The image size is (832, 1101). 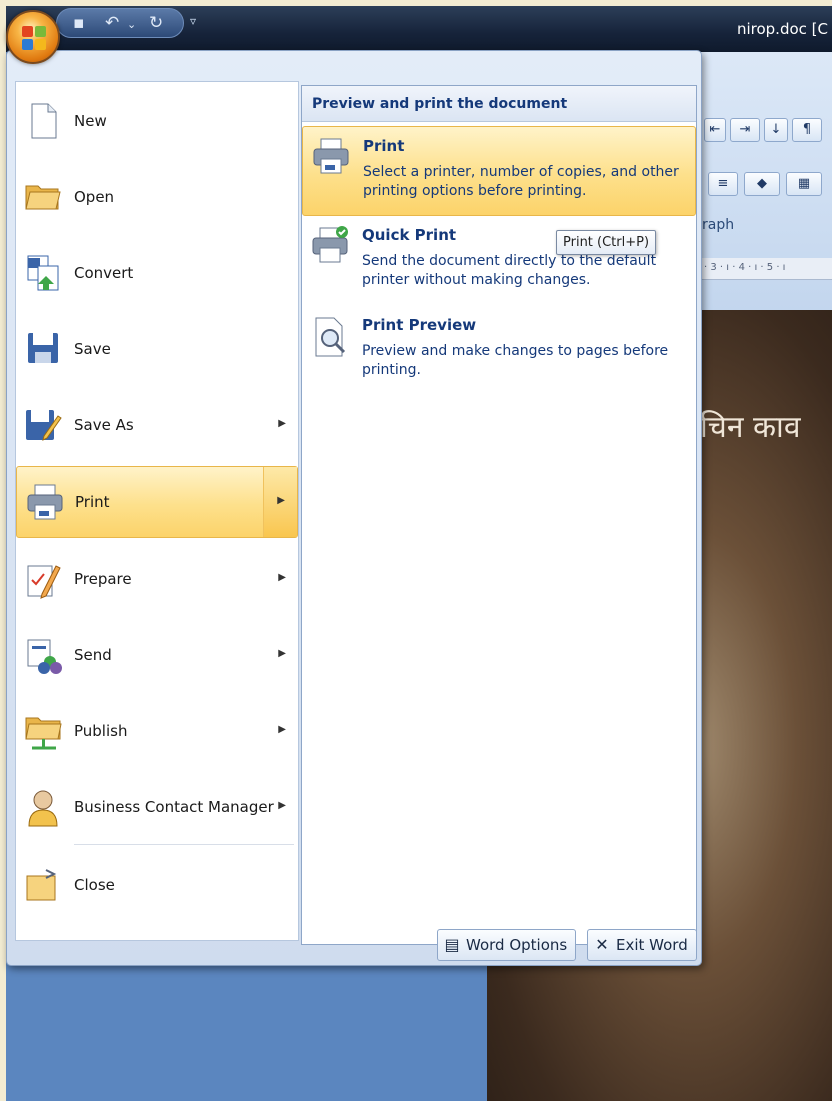 What do you see at coordinates (499, 104) in the screenshot?
I see `submenu-header: Preview and print the document` at bounding box center [499, 104].